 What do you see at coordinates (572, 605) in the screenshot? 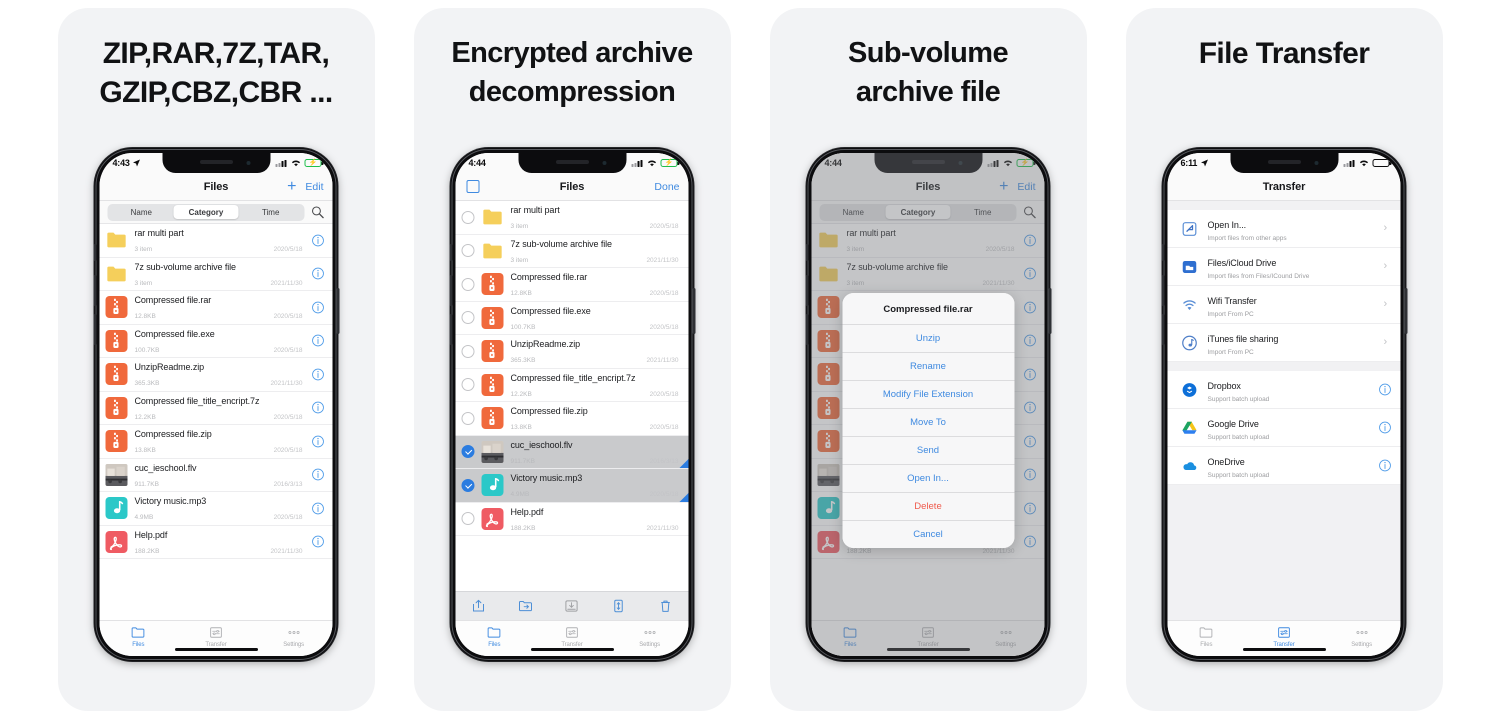
I see `edit-toolbar` at bounding box center [572, 605].